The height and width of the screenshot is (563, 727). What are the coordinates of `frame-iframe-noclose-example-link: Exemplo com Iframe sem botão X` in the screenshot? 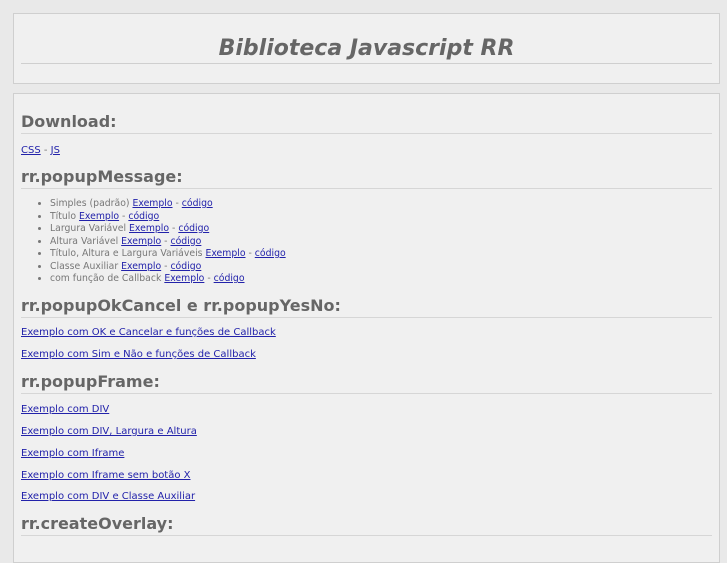 It's located at (106, 476).